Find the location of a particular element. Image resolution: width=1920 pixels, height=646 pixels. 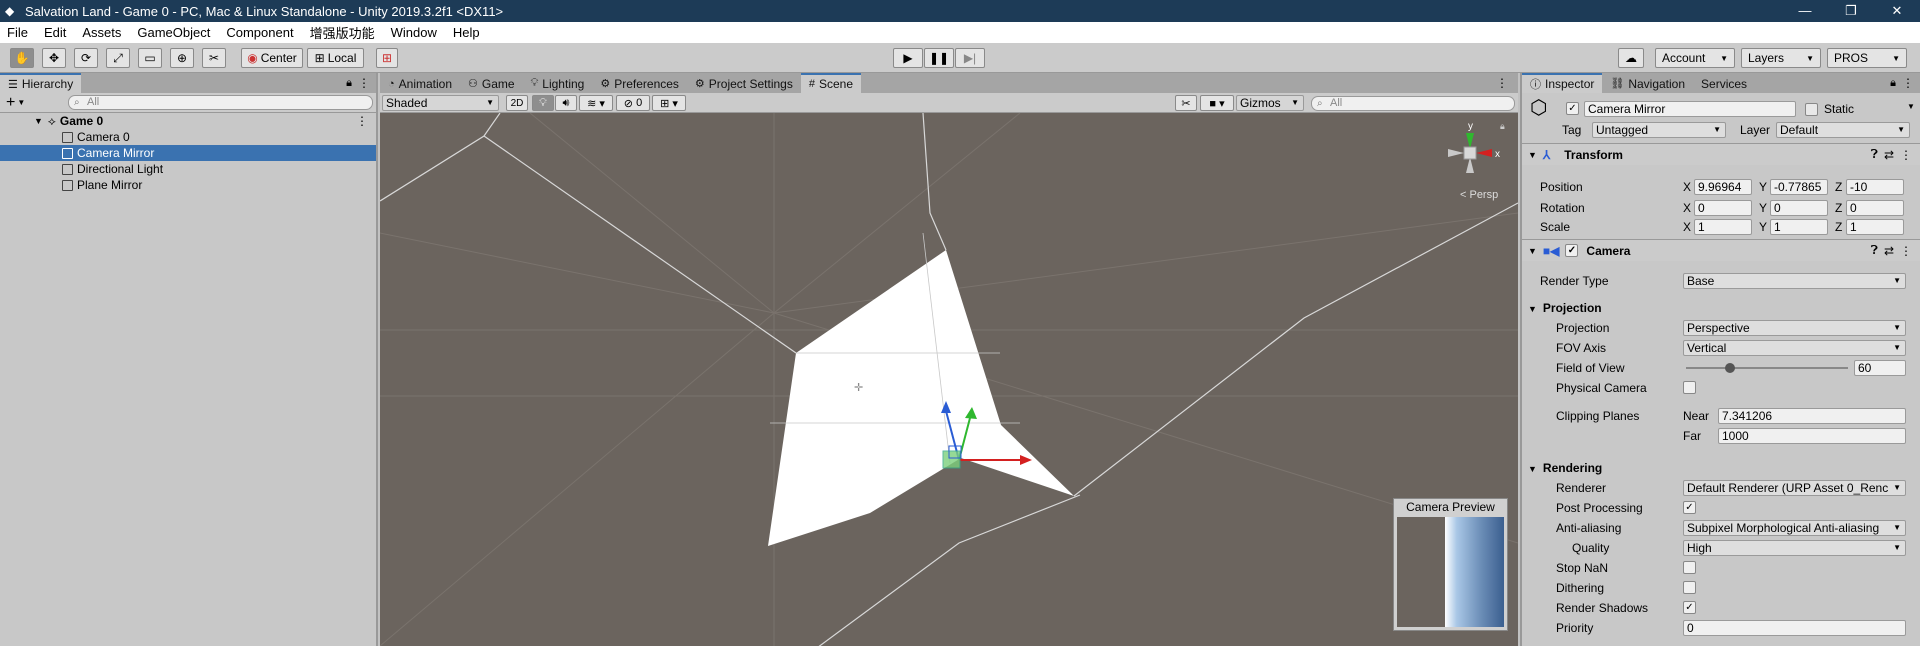

tab-inspector: ⓘ Inspector is located at coordinates (1562, 83).